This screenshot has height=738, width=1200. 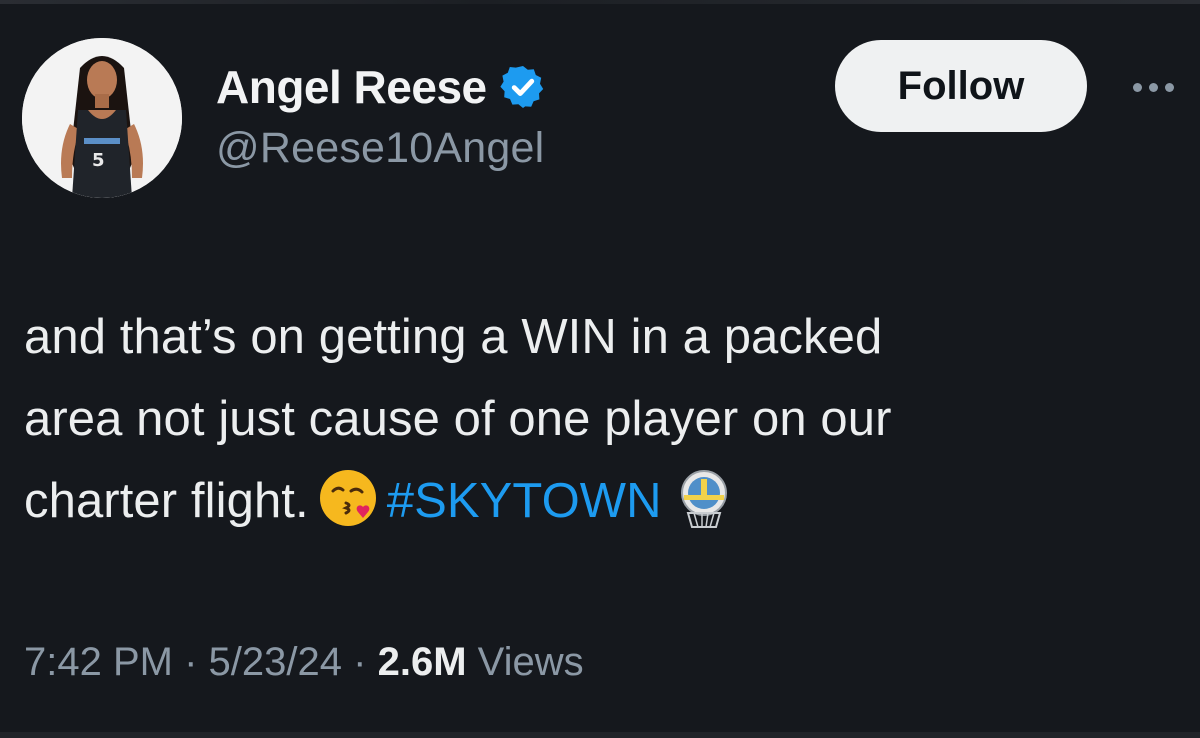 I want to click on bottom-divider, so click(x=600, y=735).